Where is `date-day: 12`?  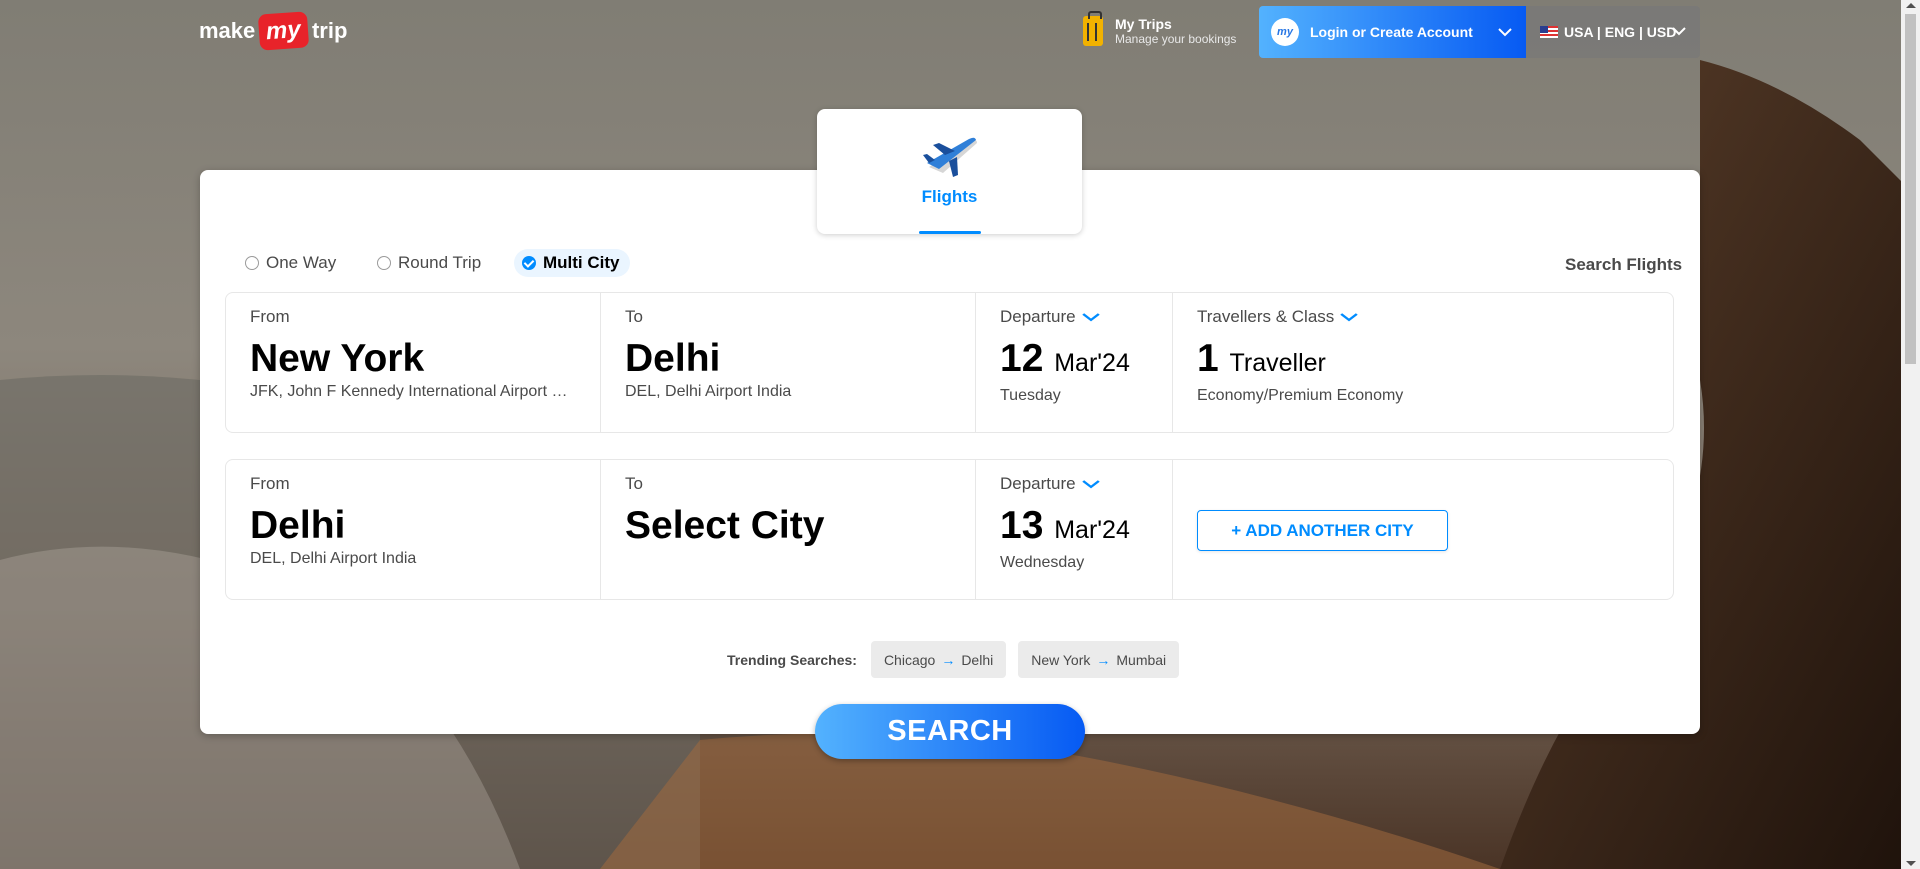
date-day: 12 is located at coordinates (1022, 358).